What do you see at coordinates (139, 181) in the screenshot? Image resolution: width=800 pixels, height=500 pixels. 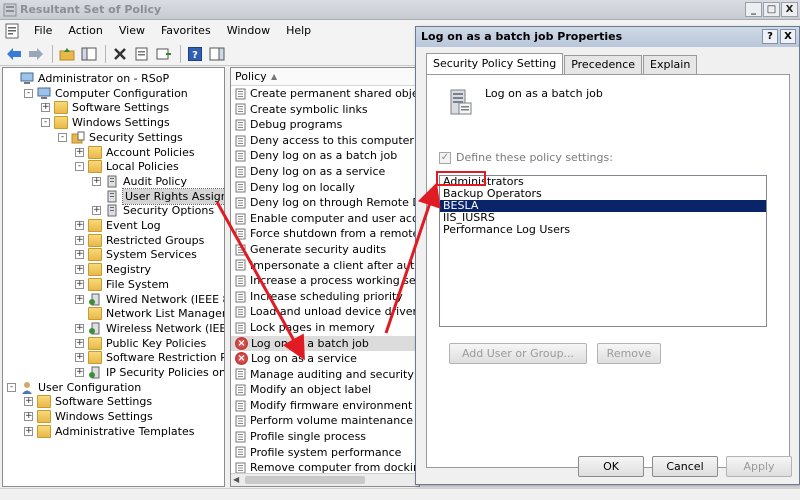 I see `tree-node: + Audit Policy` at bounding box center [139, 181].